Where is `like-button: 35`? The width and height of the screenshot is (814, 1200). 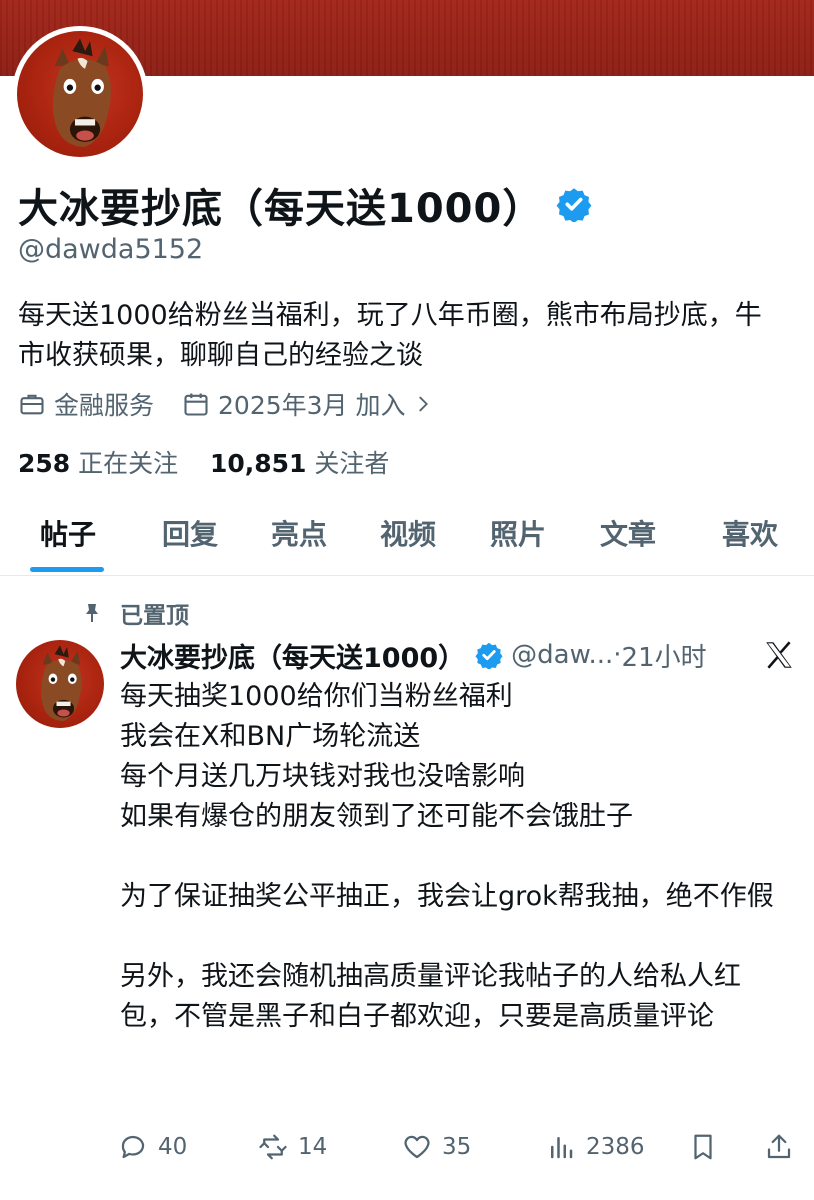 like-button: 35 is located at coordinates (436, 1147).